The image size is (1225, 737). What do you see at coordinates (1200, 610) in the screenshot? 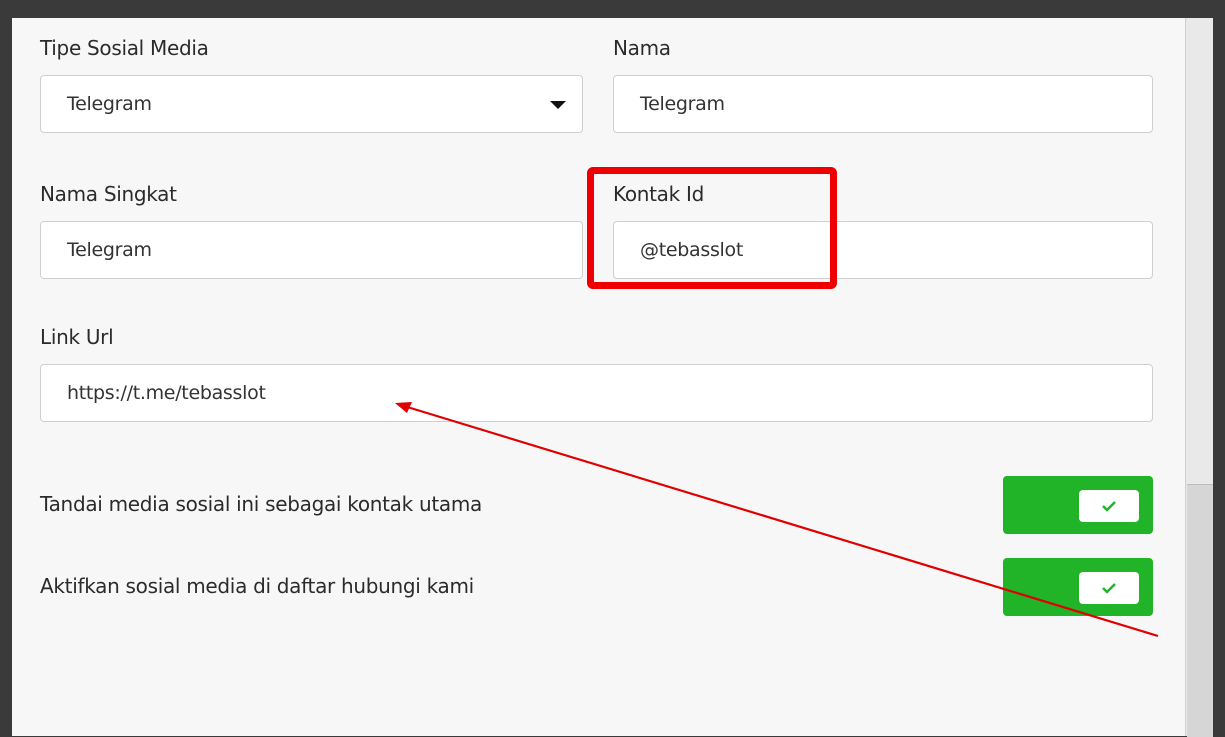
I see `scrollbar-thumb` at bounding box center [1200, 610].